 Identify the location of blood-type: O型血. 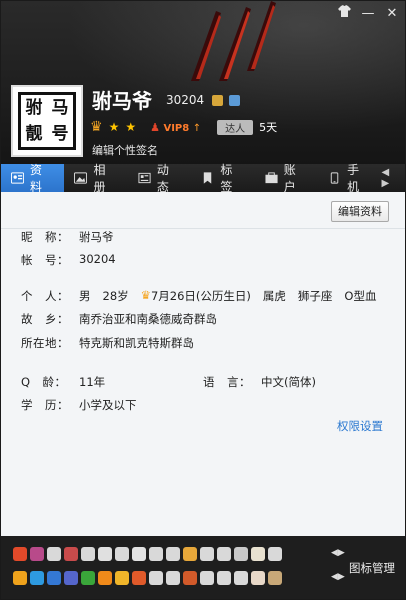
(360, 296).